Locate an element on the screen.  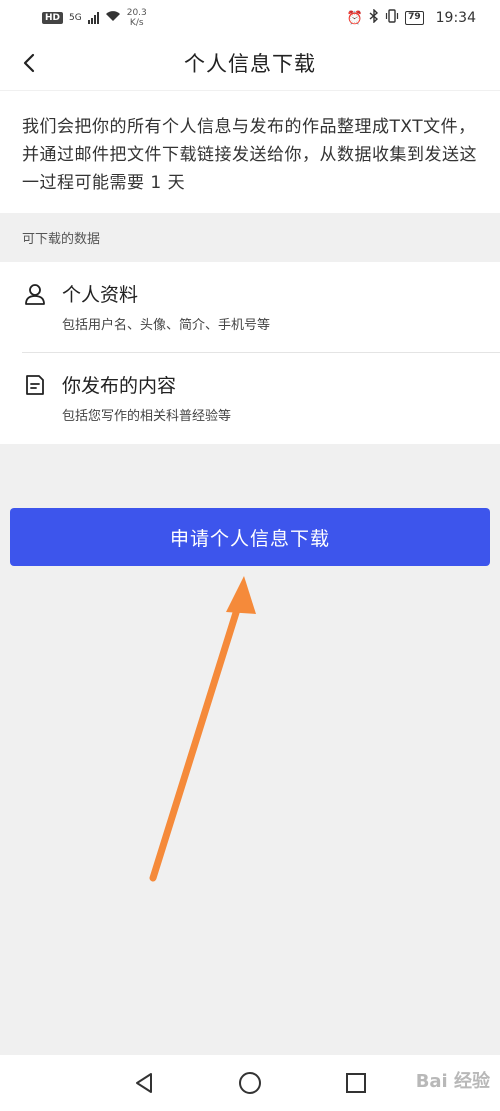
signal-icon is located at coordinates (93, 18).